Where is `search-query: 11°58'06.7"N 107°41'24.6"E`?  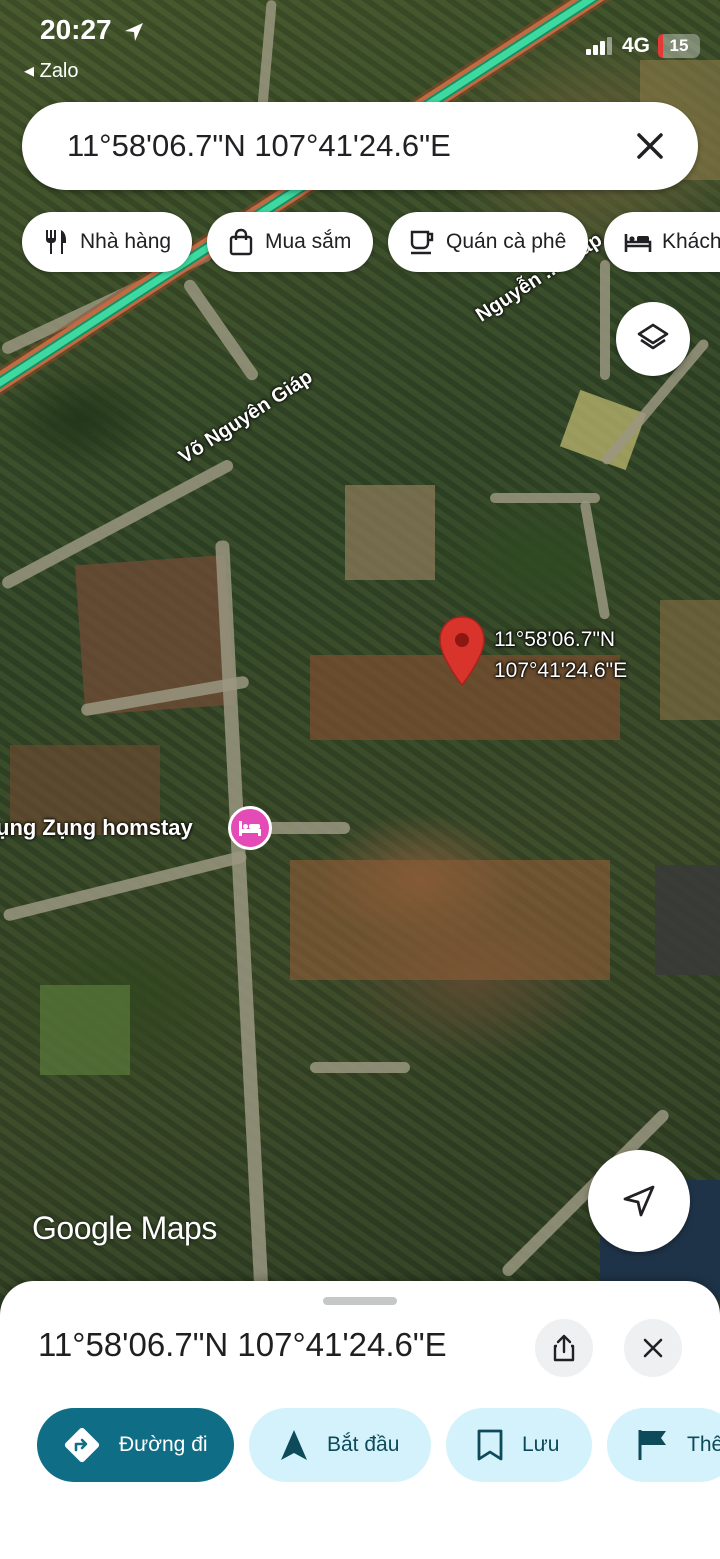
search-query: 11°58'06.7"N 107°41'24.6"E is located at coordinates (259, 146).